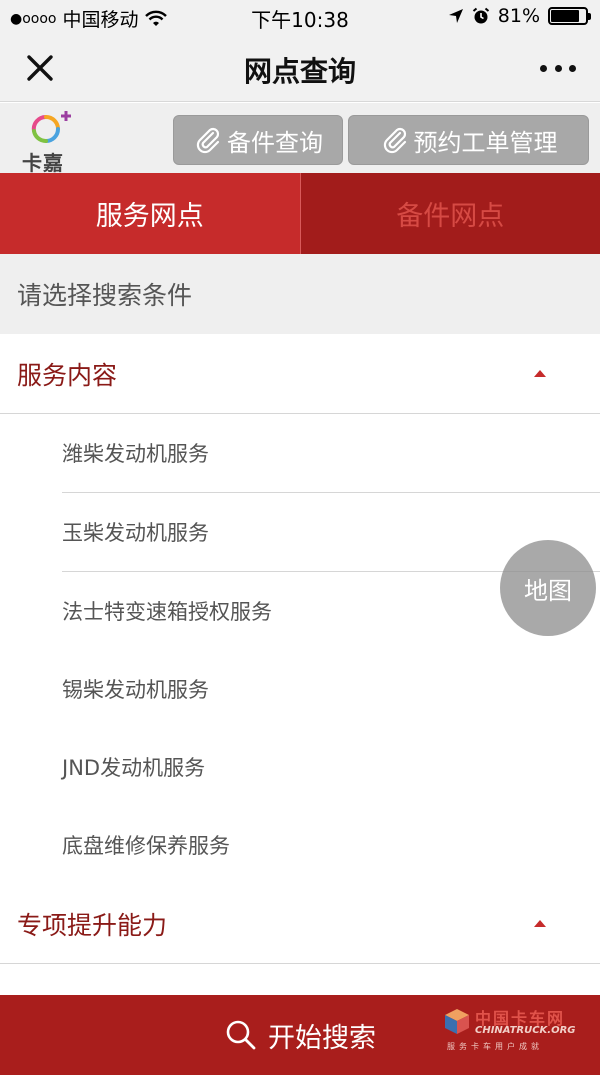 This screenshot has height=1075, width=600. I want to click on search-hint: 请选择搜索条件, so click(300, 294).